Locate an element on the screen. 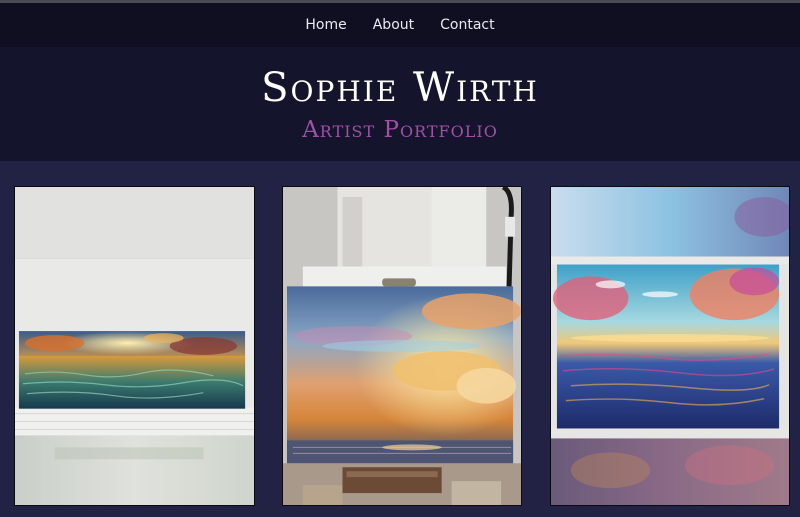 The height and width of the screenshot is (517, 800). nav-link-contact: Contact is located at coordinates (467, 25).